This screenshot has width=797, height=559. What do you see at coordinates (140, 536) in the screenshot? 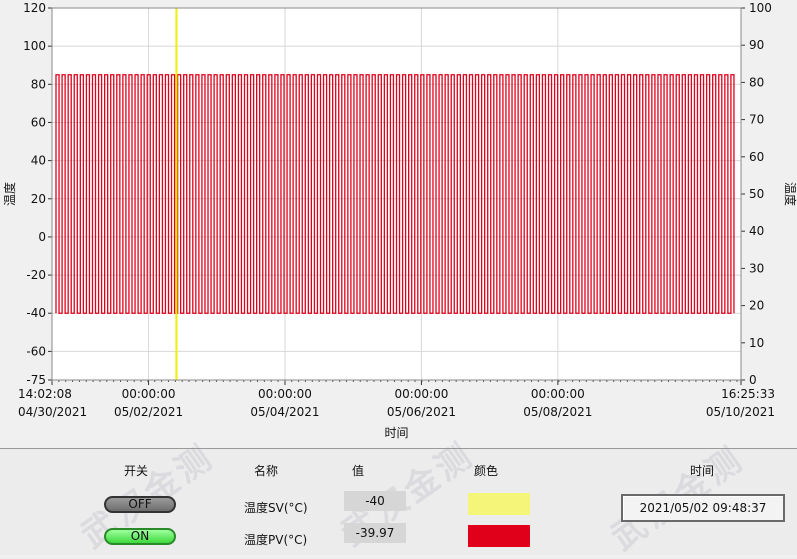
I see `pv-toggle-switch: ON` at bounding box center [140, 536].